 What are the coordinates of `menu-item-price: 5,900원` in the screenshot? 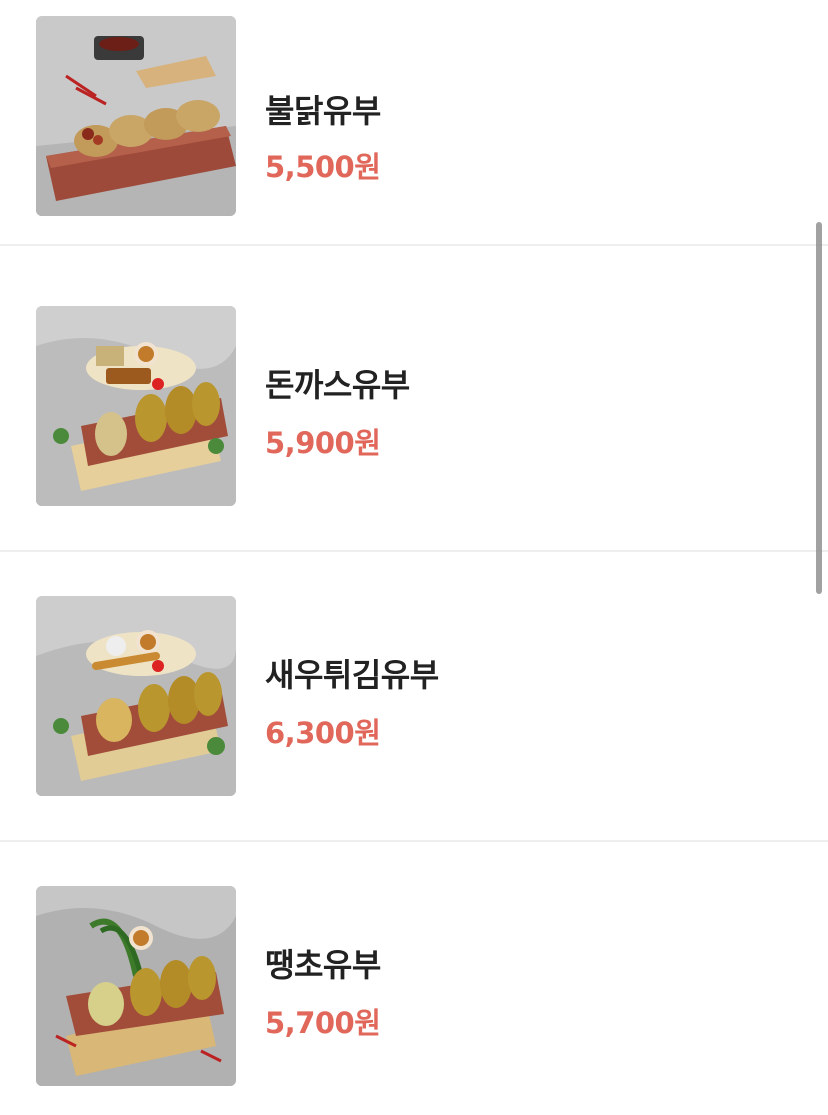 It's located at (323, 443).